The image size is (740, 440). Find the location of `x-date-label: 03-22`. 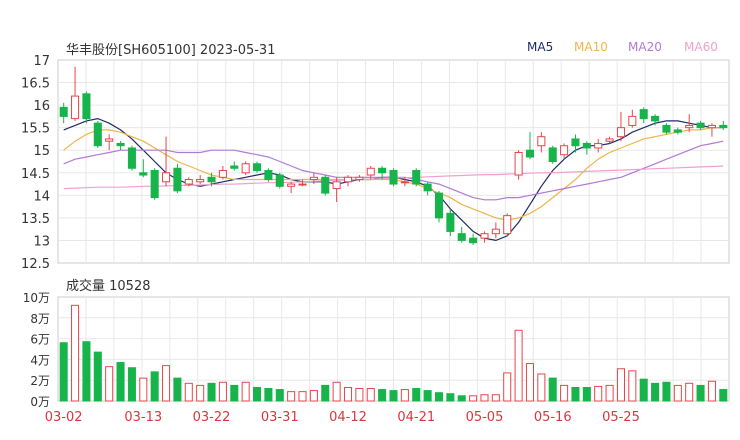

x-date-label: 03-22 is located at coordinates (212, 417).